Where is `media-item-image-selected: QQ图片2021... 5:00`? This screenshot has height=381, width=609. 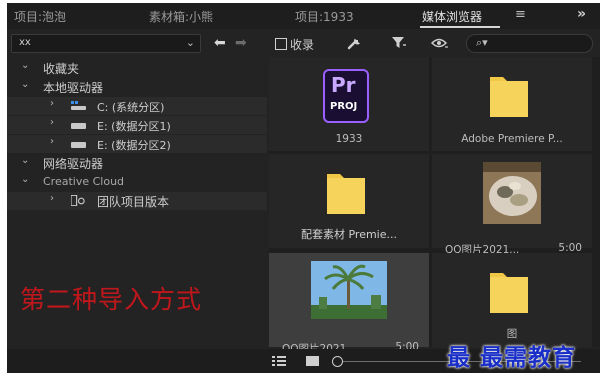 media-item-image-selected: QQ图片2021... 5:00 is located at coordinates (349, 304).